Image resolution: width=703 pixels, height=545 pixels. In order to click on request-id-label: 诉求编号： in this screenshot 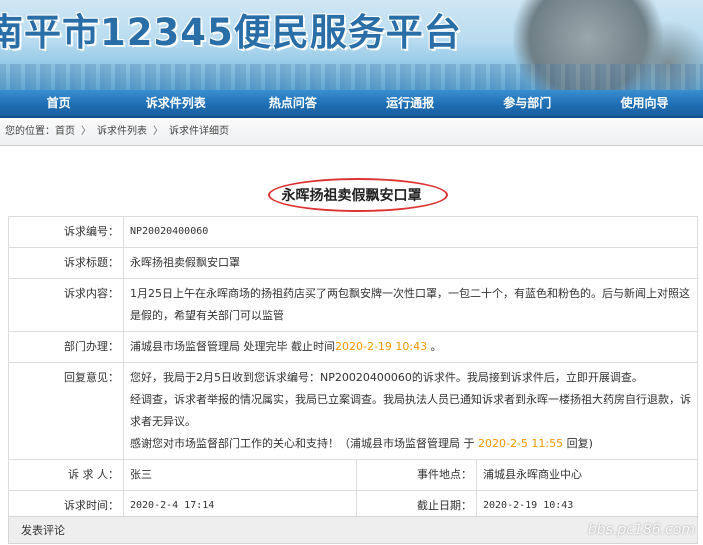, I will do `click(66, 232)`.